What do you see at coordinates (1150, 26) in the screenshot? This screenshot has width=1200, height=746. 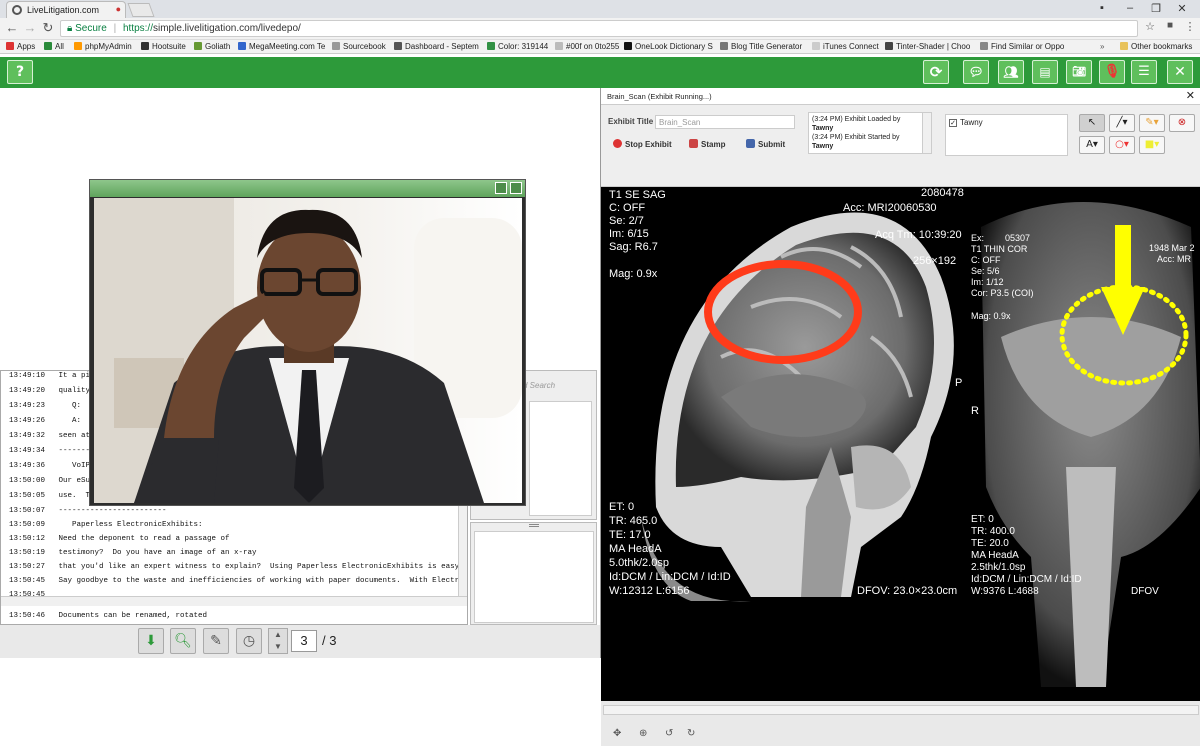 I see `star-icon: ☆` at bounding box center [1150, 26].